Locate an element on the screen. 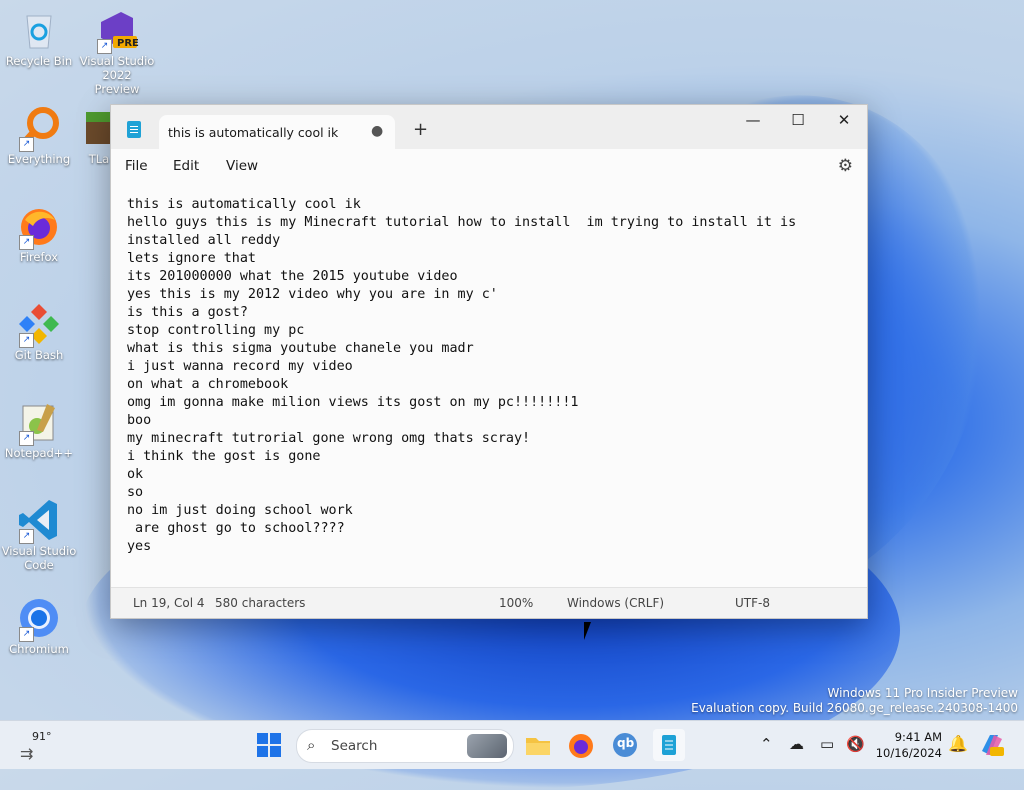 The width and height of the screenshot is (1024, 790). desktop-icon-tlauncher: TLa is located at coordinates (86, 136).